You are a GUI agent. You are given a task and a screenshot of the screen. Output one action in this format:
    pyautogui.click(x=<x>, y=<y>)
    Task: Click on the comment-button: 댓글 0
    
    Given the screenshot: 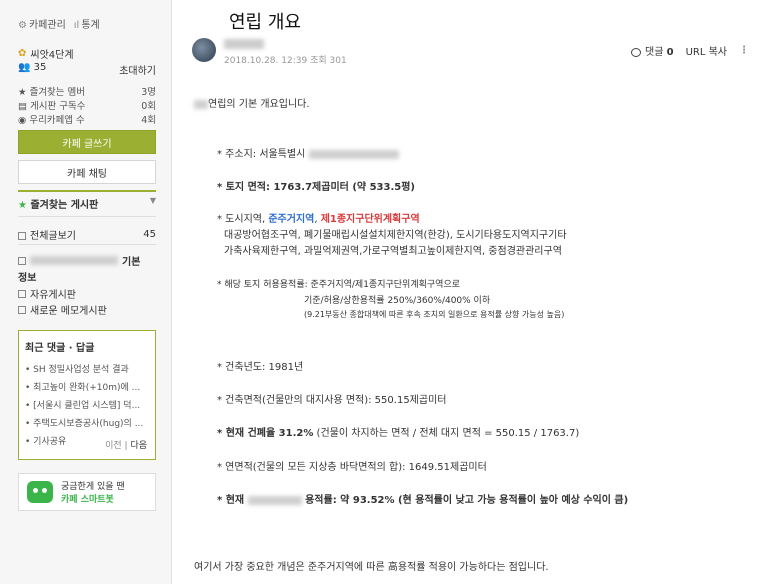 What is the action you would take?
    pyautogui.click(x=652, y=50)
    